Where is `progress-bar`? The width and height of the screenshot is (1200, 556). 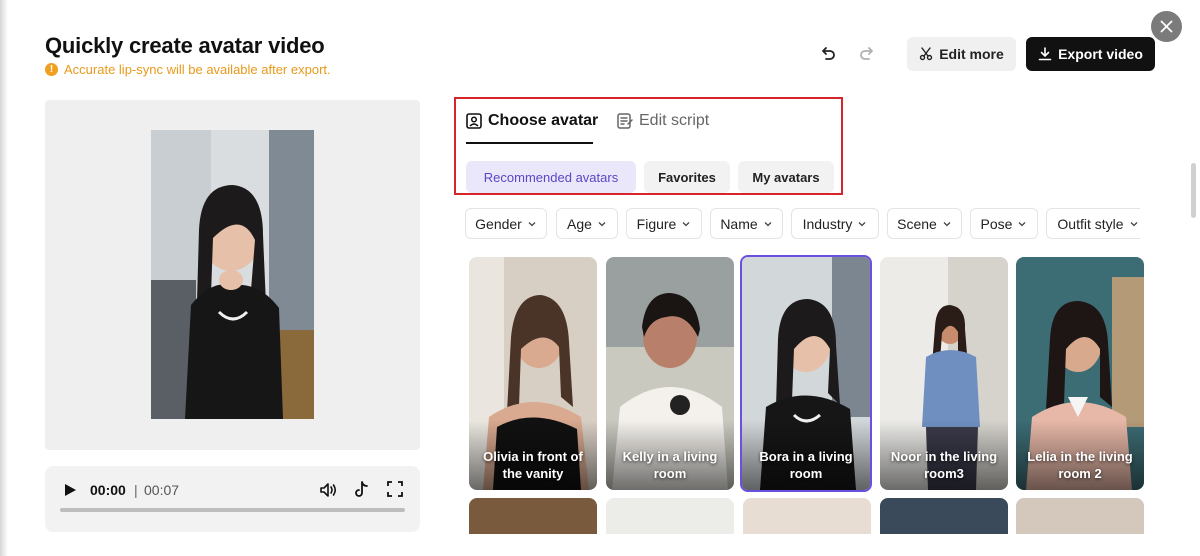
progress-bar is located at coordinates (232, 510).